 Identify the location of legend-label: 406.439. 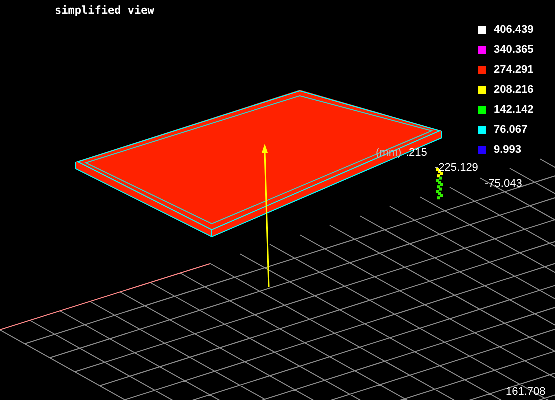
(514, 30).